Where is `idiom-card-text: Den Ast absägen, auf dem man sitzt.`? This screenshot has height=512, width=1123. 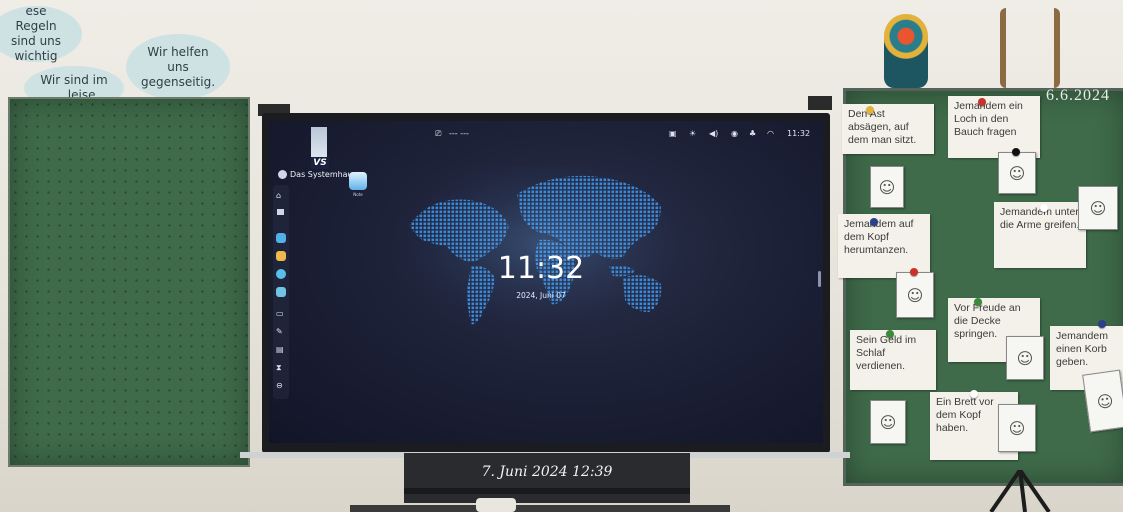
idiom-card-text: Den Ast absägen, auf dem man sitzt. is located at coordinates (882, 127).